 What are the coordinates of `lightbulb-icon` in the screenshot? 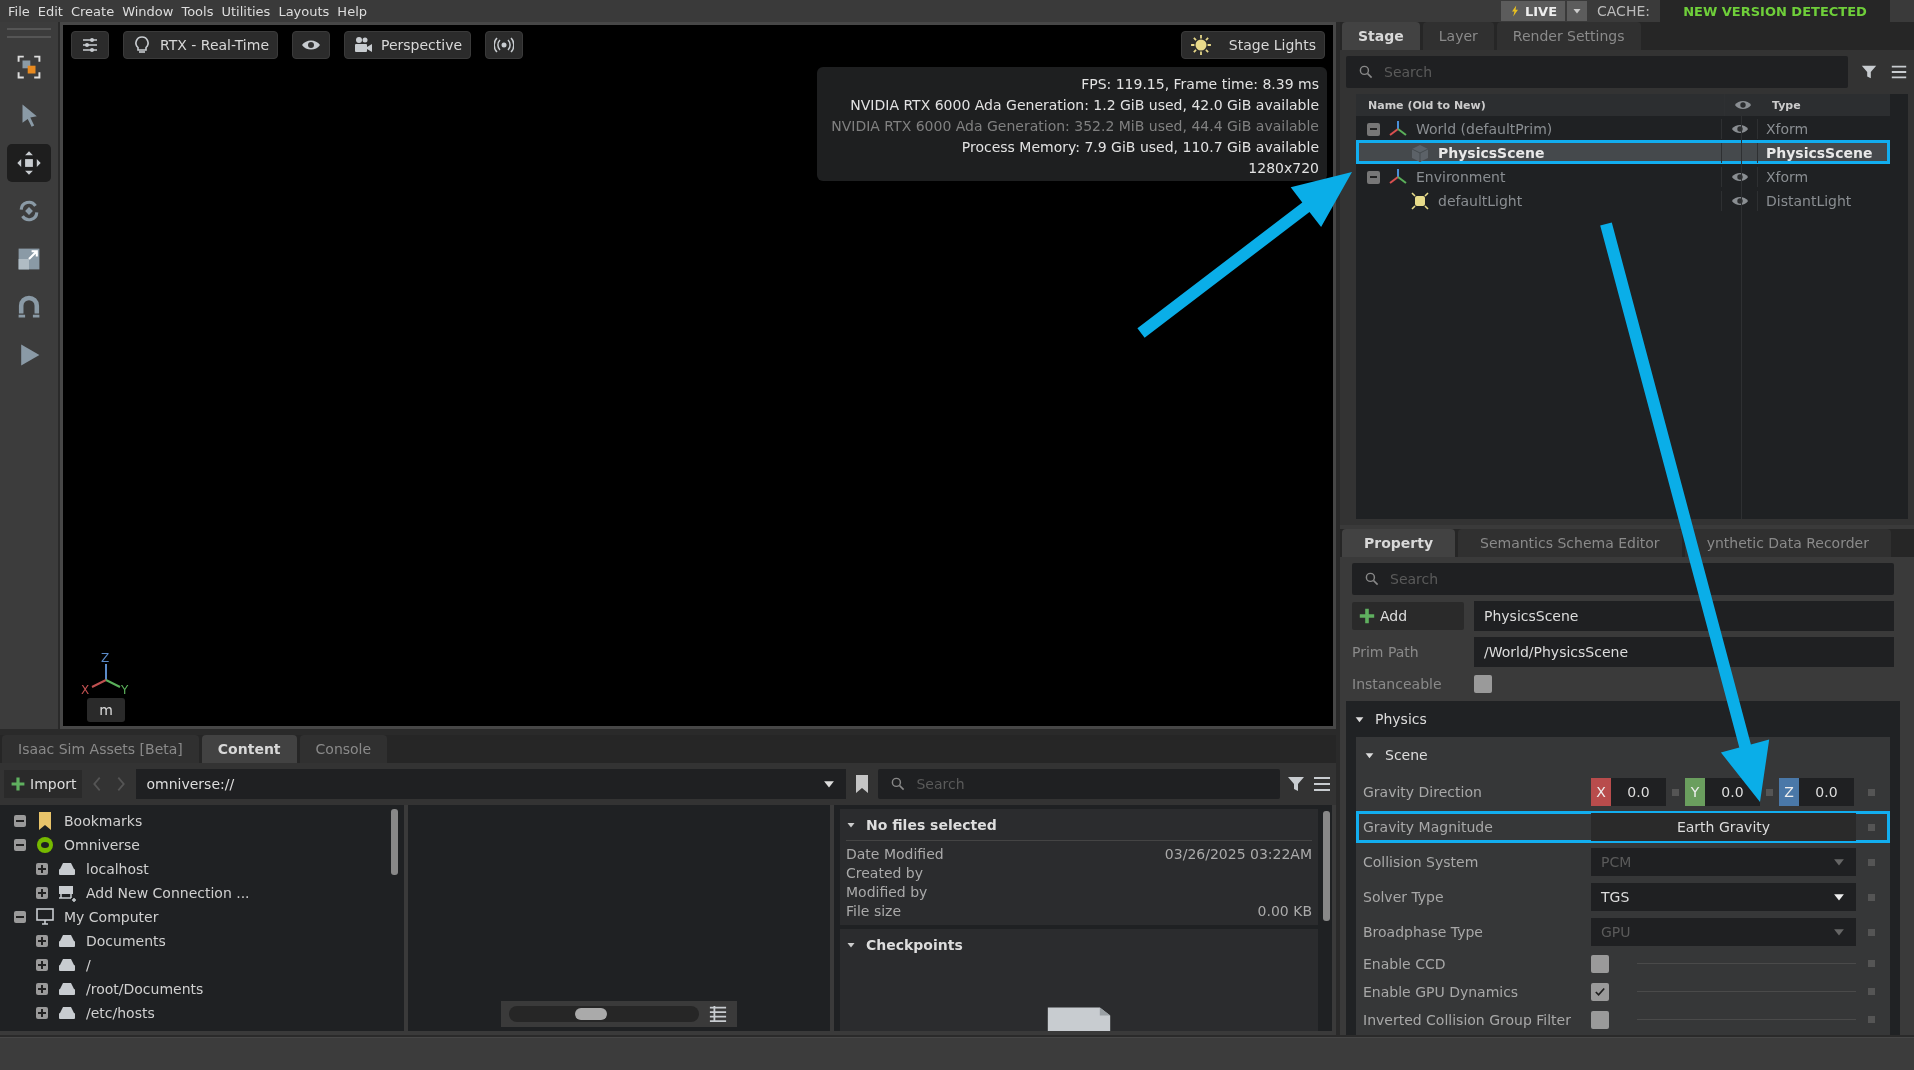 It's located at (142, 45).